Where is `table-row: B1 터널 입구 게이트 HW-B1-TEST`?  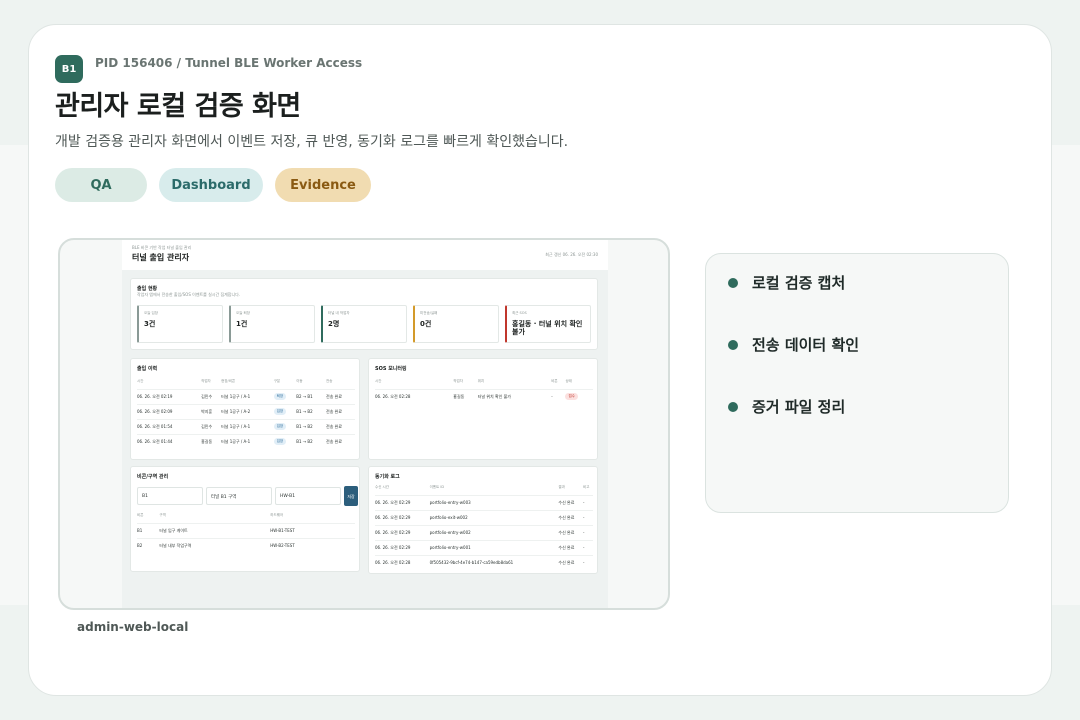 table-row: B1 터널 입구 게이트 HW-B1-TEST is located at coordinates (246, 530).